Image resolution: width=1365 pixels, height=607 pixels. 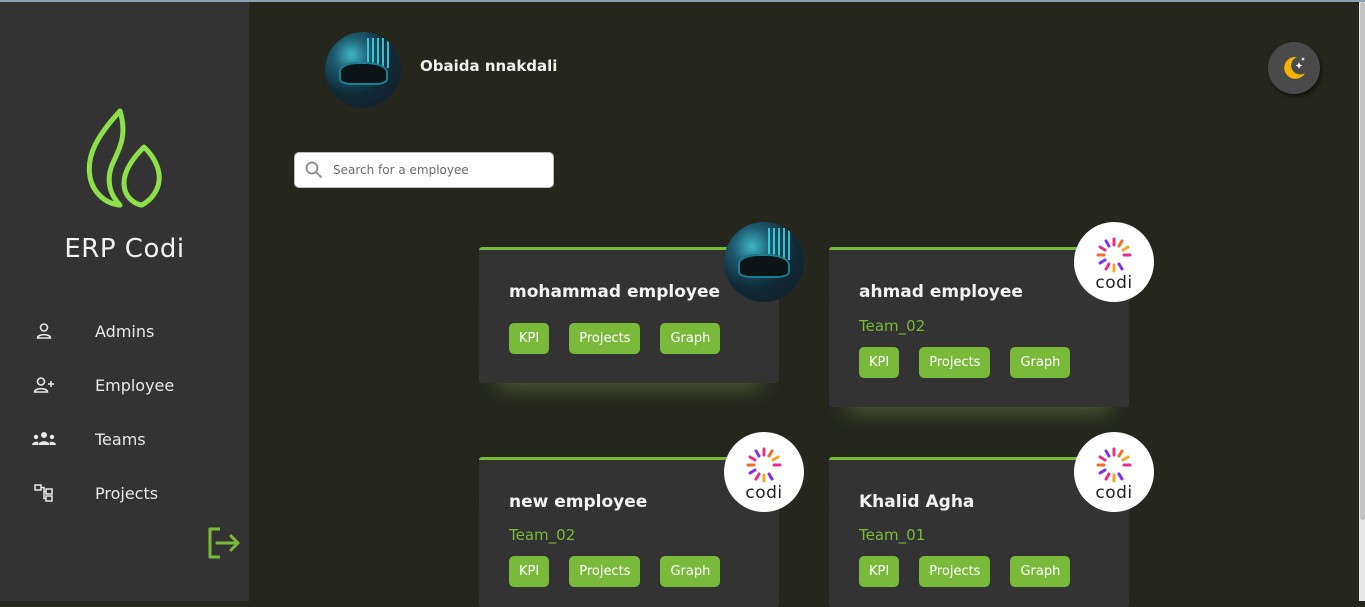 What do you see at coordinates (44, 331) in the screenshot?
I see `user-icon` at bounding box center [44, 331].